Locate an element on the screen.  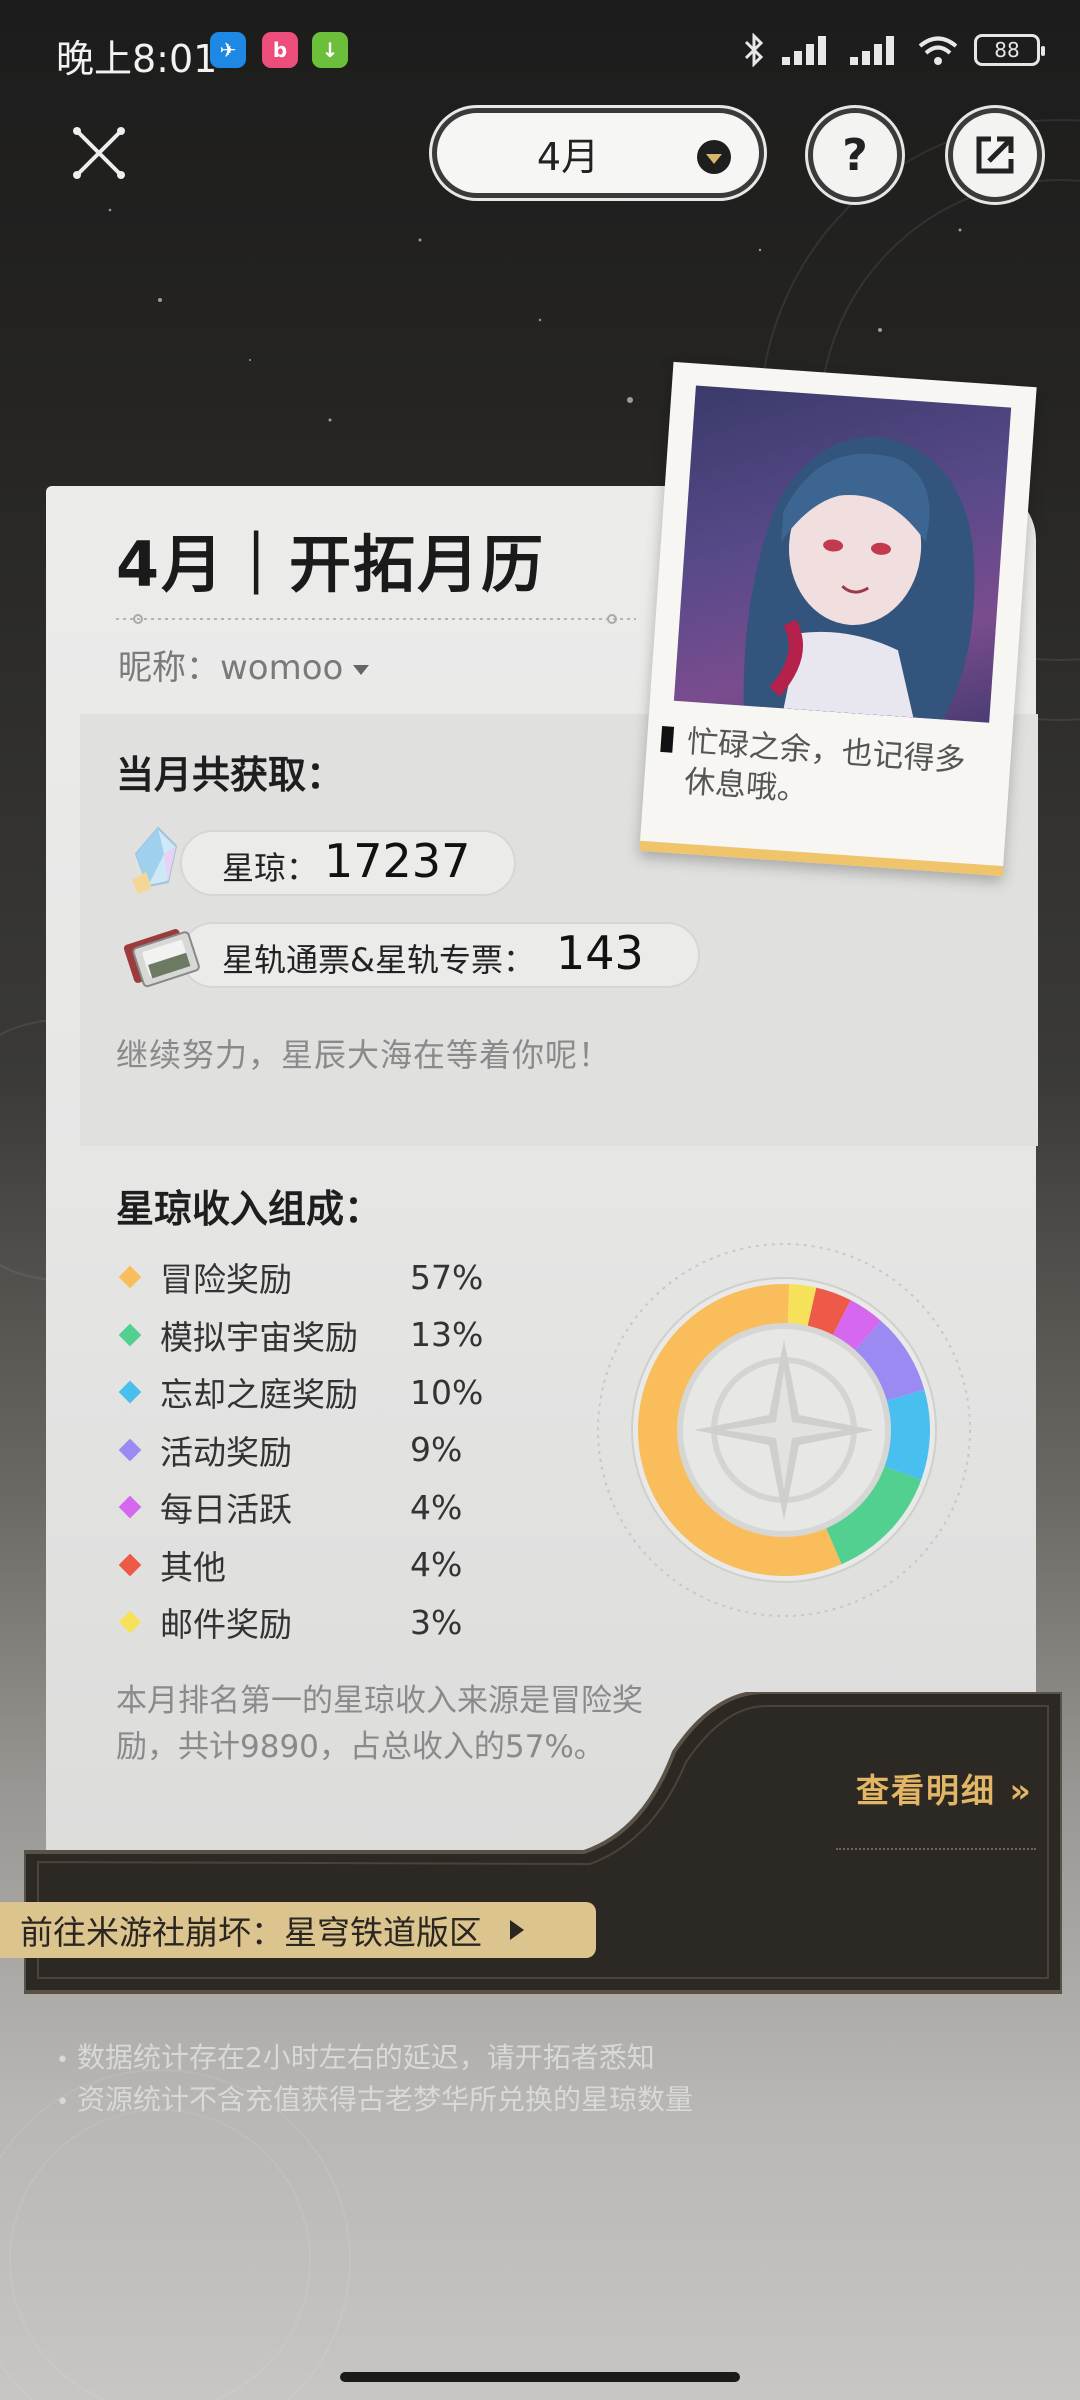
legend-item: 冒险奖励 57% is located at coordinates (300, 1277).